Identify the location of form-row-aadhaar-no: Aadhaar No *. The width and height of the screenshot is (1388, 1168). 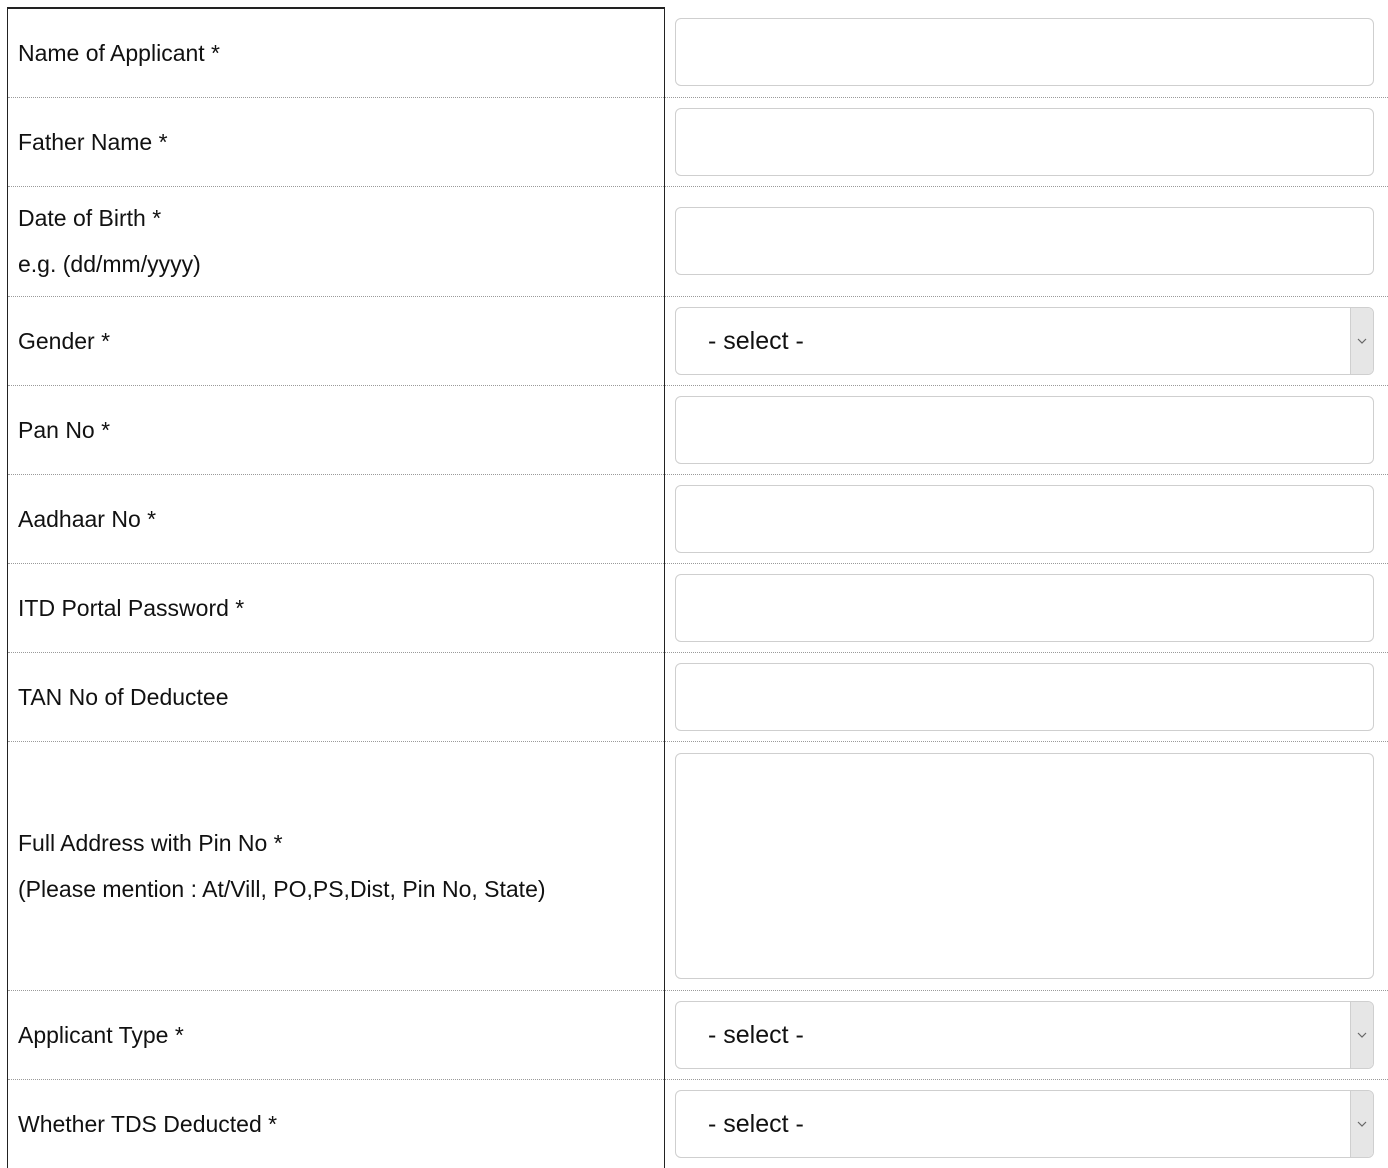
(698, 518).